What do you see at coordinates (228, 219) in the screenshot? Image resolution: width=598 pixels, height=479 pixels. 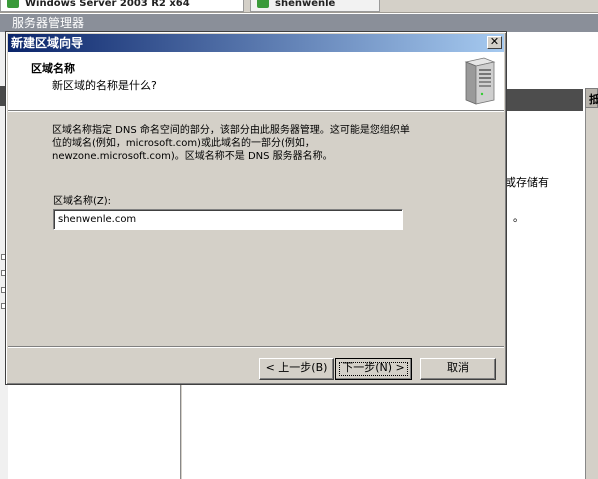 I see `zone-name-input` at bounding box center [228, 219].